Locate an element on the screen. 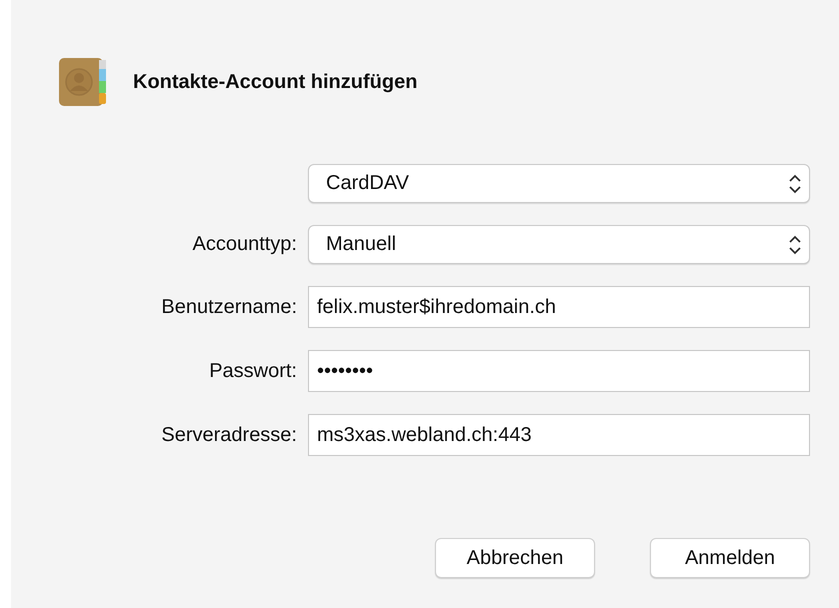 The width and height of the screenshot is (839, 608). contacts-book-icon is located at coordinates (83, 82).